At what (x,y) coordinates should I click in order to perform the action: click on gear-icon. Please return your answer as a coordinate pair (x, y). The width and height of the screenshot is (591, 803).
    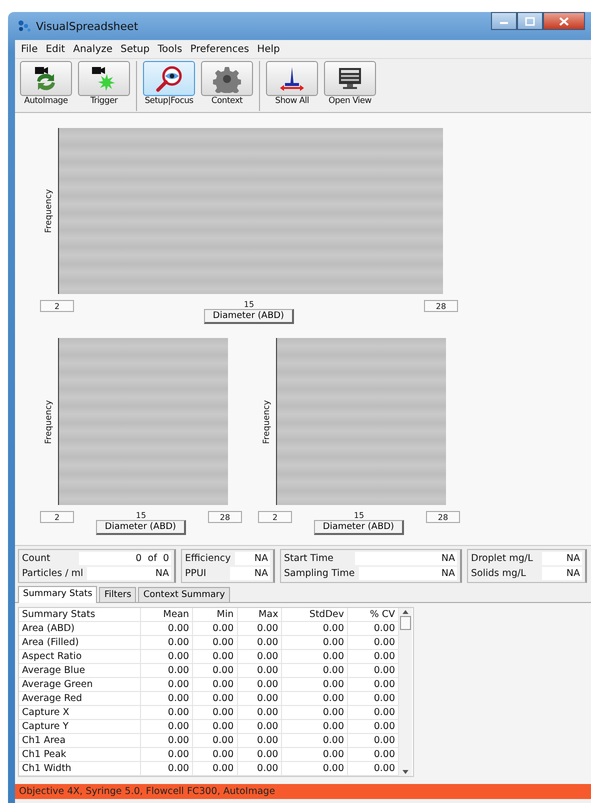
    Looking at the image, I should click on (227, 78).